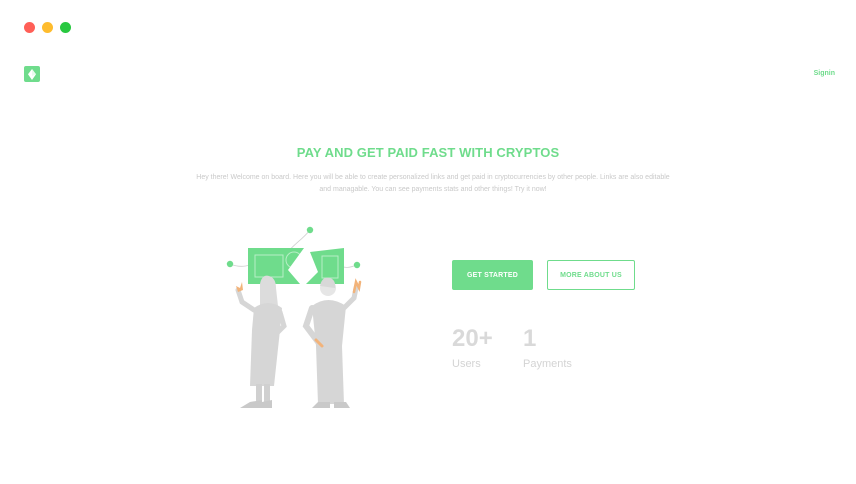 The width and height of the screenshot is (856, 484). I want to click on users-stat: 20+ Users, so click(472, 347).